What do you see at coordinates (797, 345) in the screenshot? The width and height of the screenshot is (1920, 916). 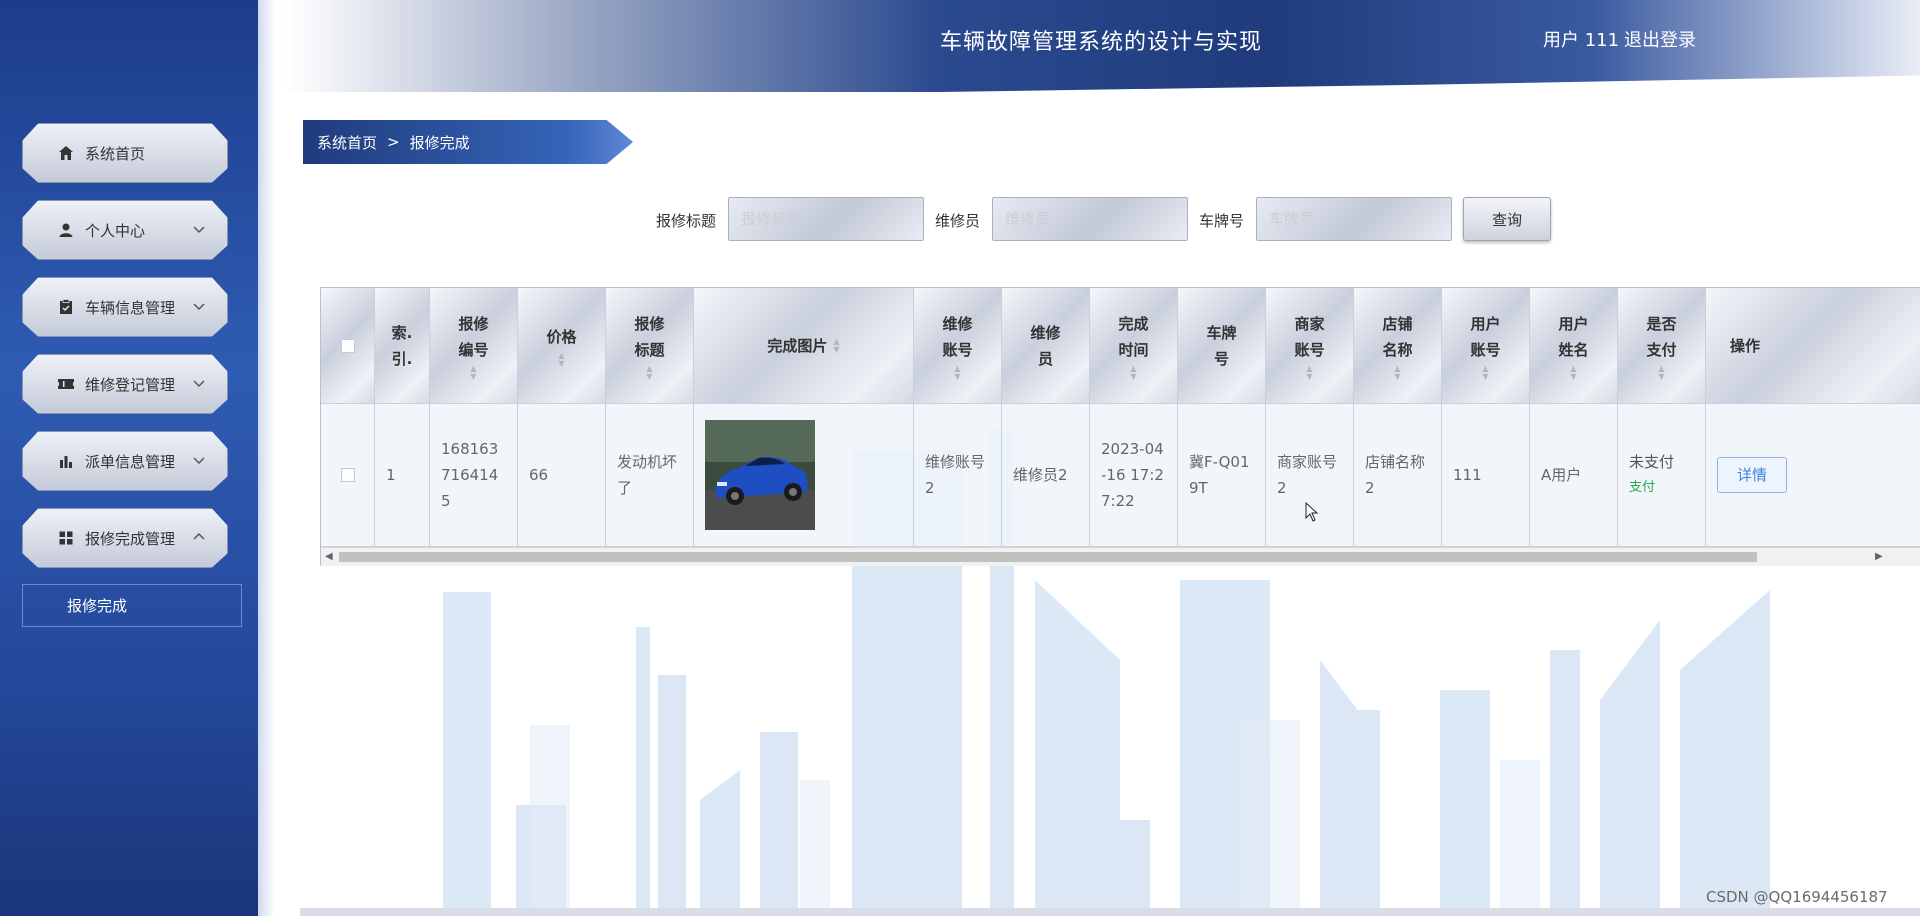 I see `header-label: 完成图片` at bounding box center [797, 345].